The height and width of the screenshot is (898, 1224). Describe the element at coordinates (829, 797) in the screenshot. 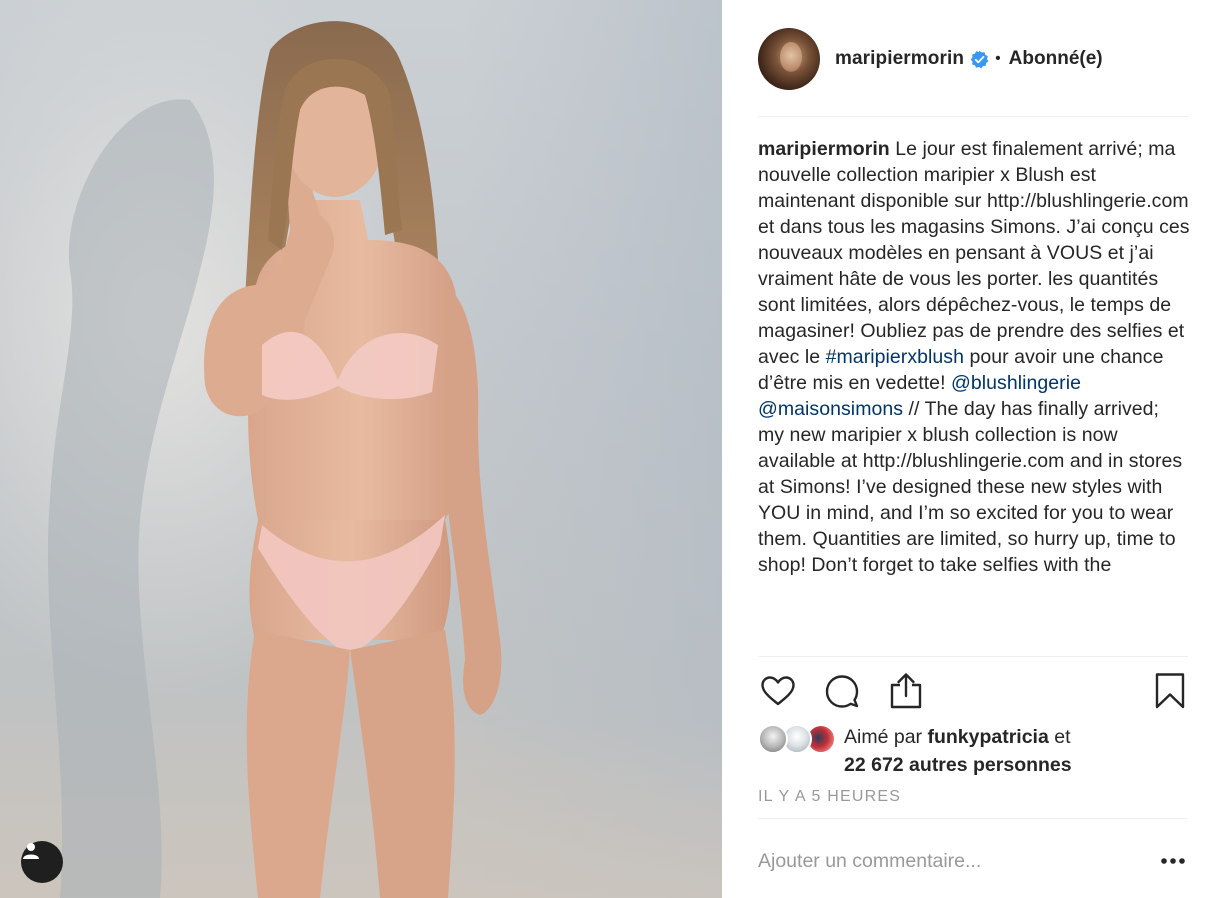

I see `post-timestamp: IL Y A 5 HEURES` at that location.